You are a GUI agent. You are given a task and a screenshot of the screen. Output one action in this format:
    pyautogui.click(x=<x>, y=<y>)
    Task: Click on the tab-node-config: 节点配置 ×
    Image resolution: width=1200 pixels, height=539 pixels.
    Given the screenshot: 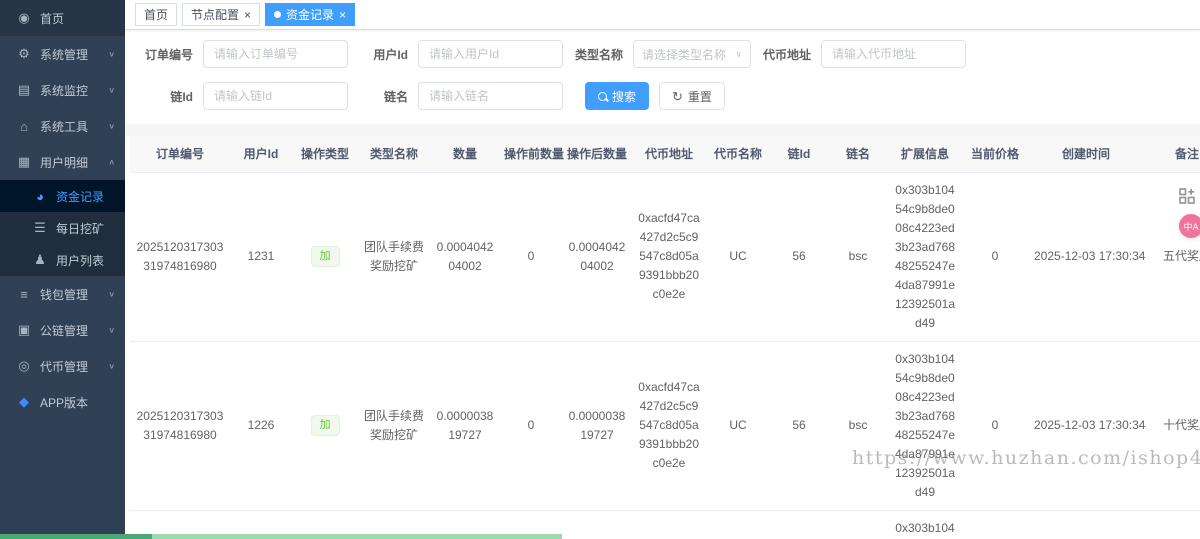 What is the action you would take?
    pyautogui.click(x=221, y=14)
    